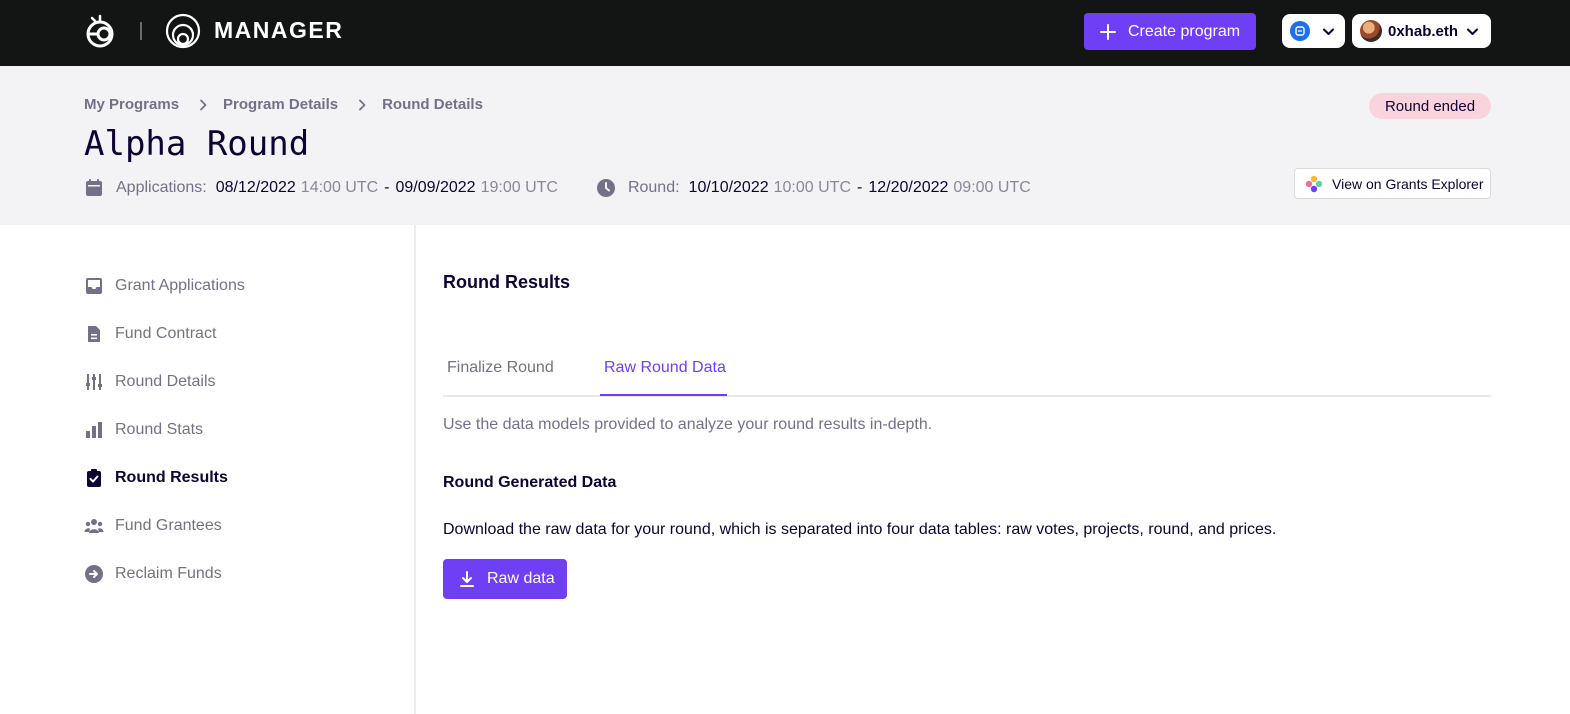 The height and width of the screenshot is (714, 1570). What do you see at coordinates (653, 187) in the screenshot?
I see `round-label: Round:` at bounding box center [653, 187].